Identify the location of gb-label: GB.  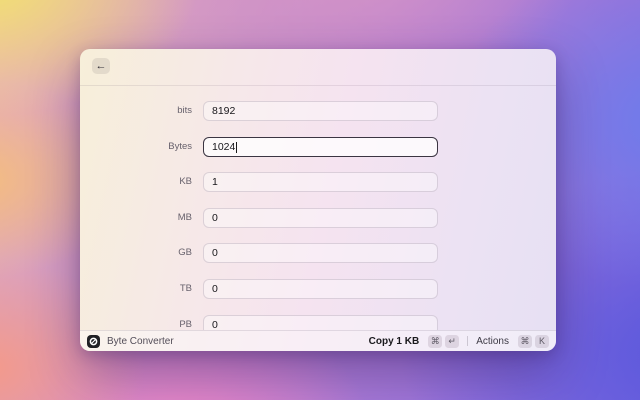
(185, 252).